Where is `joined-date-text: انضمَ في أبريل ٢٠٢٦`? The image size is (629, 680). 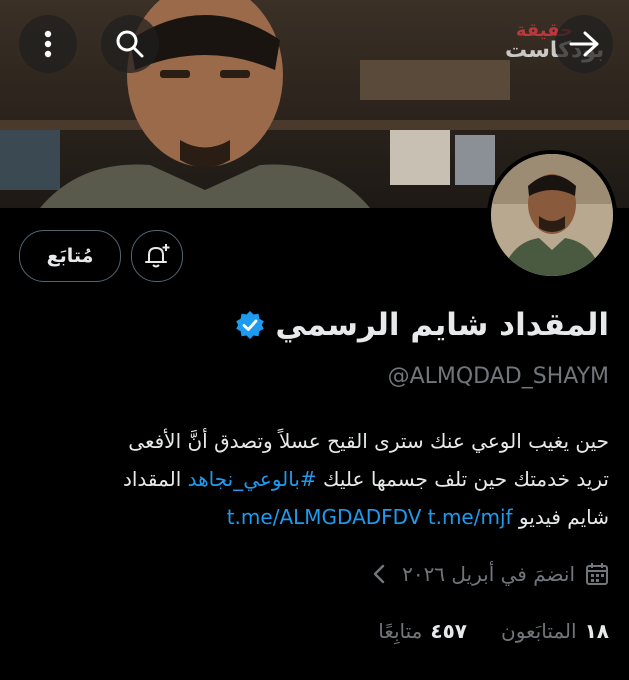
joined-date-text: انضمَ في أبريل ٢٠٢٦ is located at coordinates (488, 574).